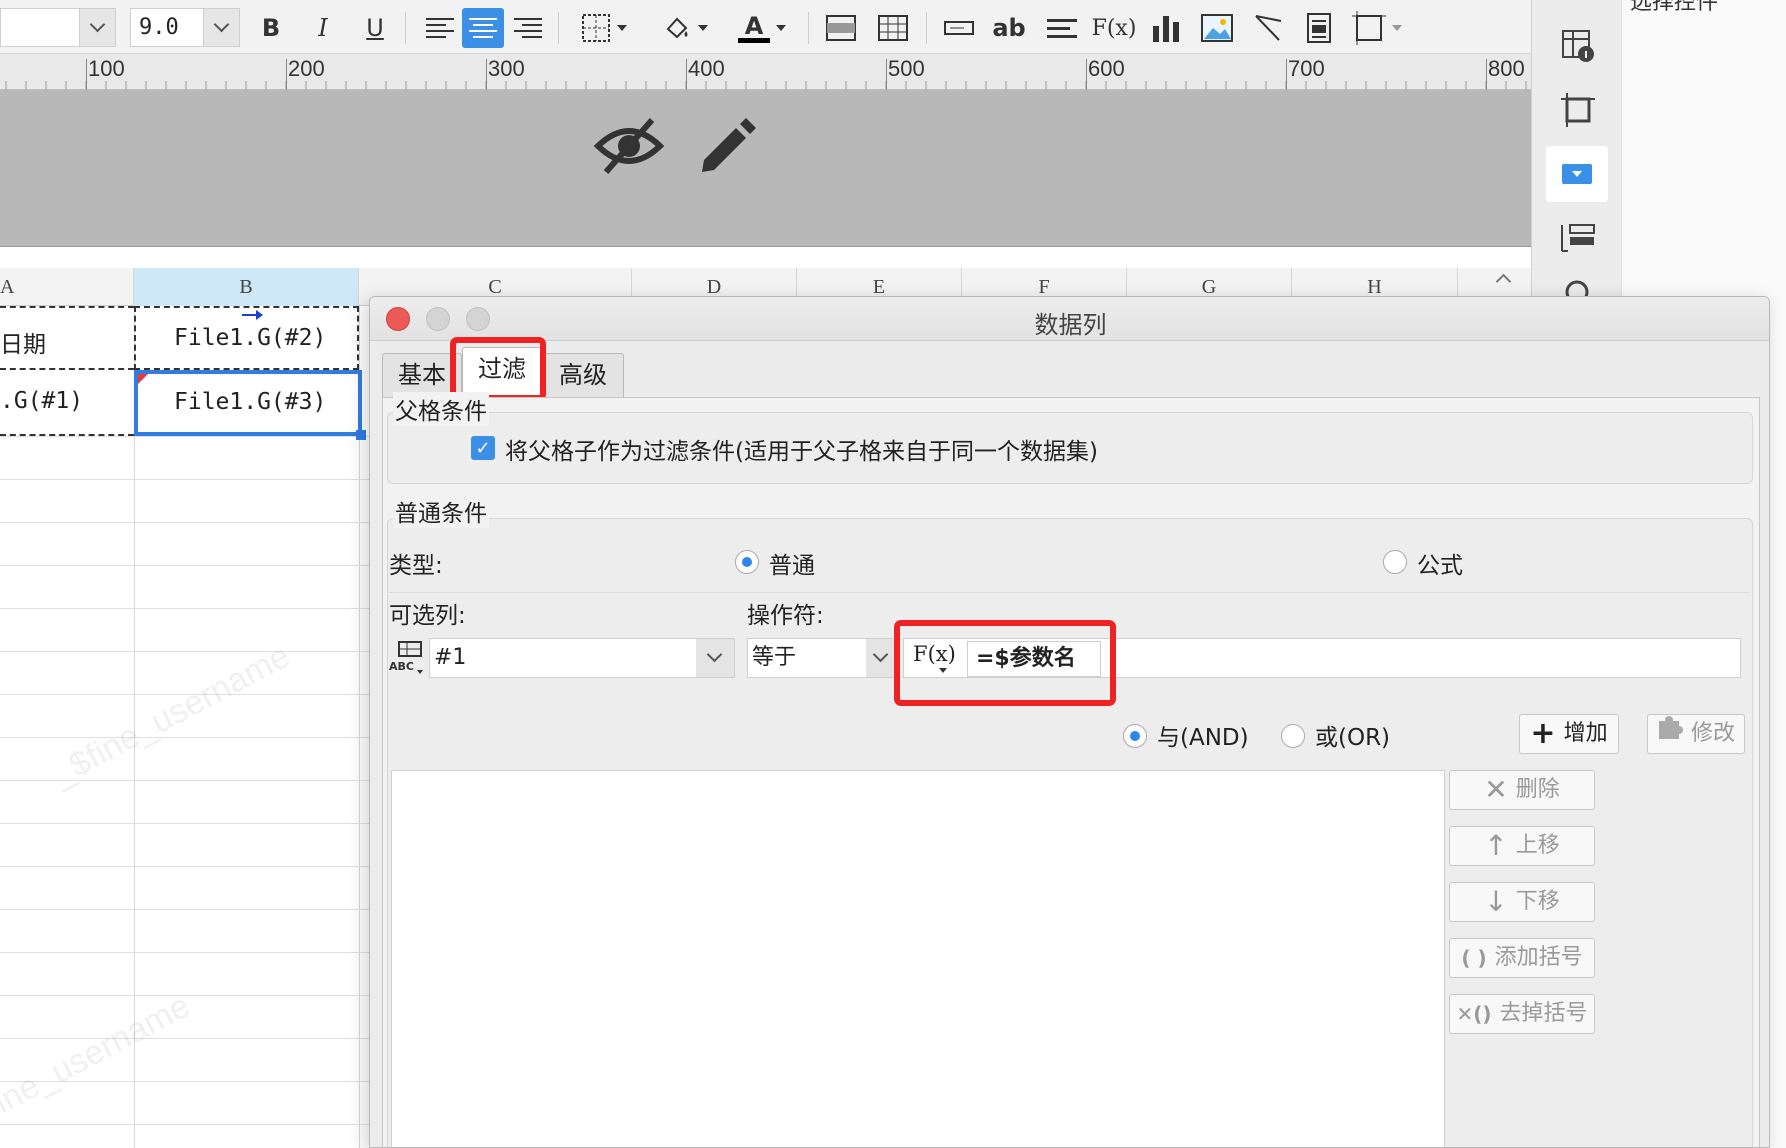 The image size is (1786, 1148). What do you see at coordinates (1543, 733) in the screenshot?
I see `plus-icon: +` at bounding box center [1543, 733].